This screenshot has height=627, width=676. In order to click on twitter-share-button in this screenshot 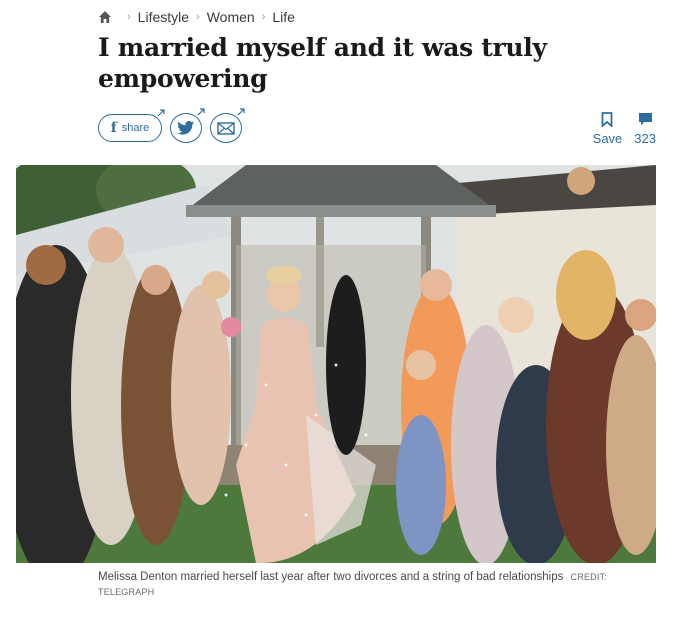, I will do `click(187, 125)`.